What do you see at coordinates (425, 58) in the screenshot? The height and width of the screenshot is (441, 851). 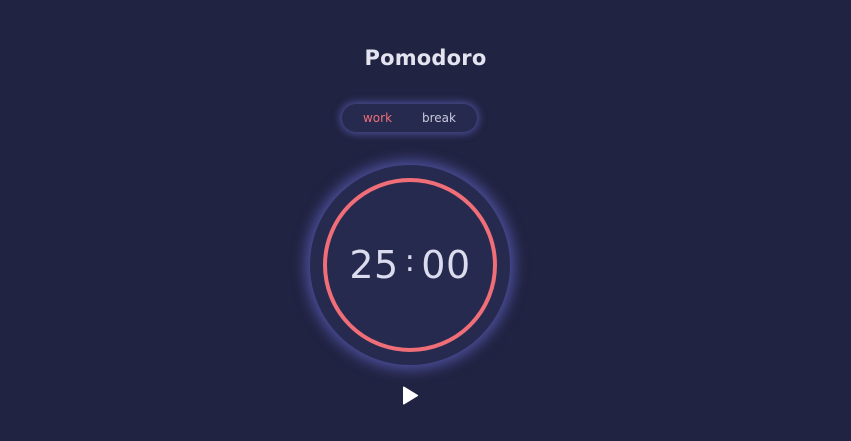 I see `page-title: Pomodoro` at bounding box center [425, 58].